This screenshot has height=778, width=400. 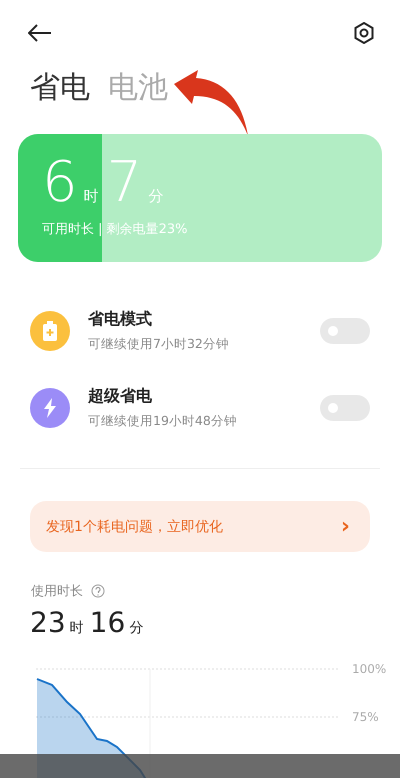 I want to click on mode-title: 省电模式, so click(x=120, y=319).